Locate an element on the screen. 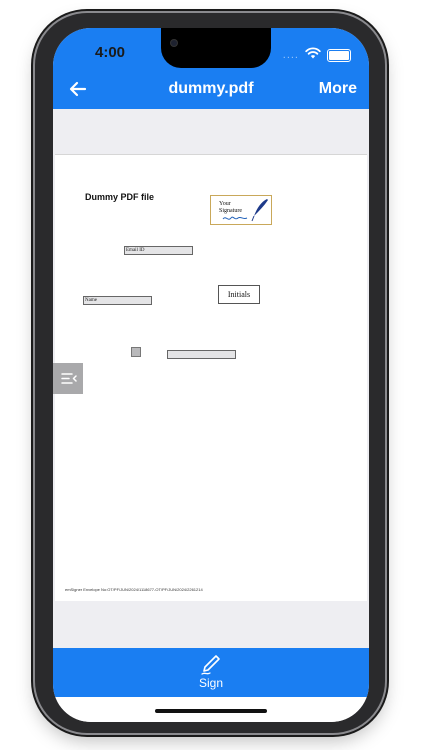 This screenshot has width=422, height=750. pen-icon is located at coordinates (210, 665).